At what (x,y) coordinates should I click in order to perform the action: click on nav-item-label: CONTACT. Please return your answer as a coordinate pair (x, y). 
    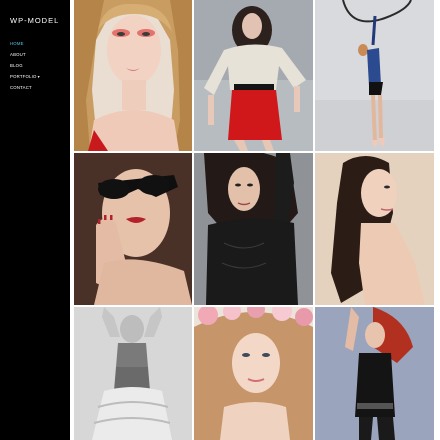
    Looking at the image, I should click on (21, 87).